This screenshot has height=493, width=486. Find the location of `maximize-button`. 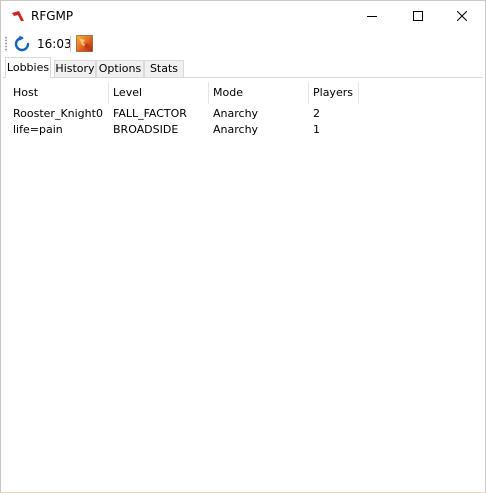

maximize-button is located at coordinates (418, 16).